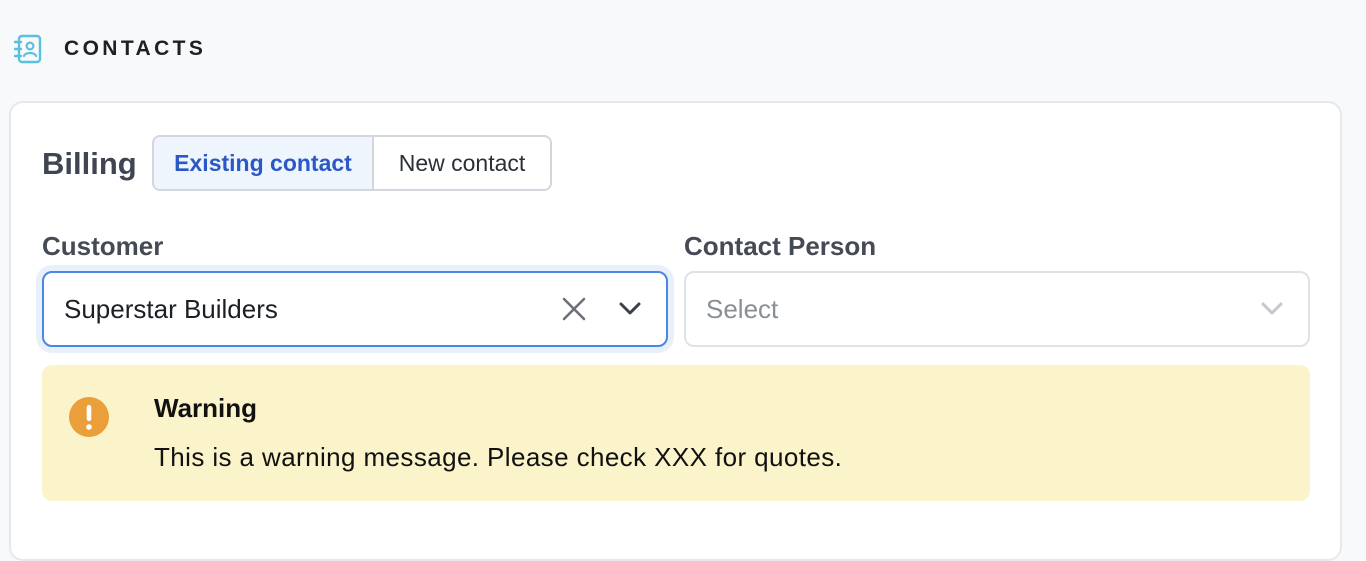 This screenshot has width=1366, height=561. I want to click on new-contact-button: New contact, so click(462, 163).